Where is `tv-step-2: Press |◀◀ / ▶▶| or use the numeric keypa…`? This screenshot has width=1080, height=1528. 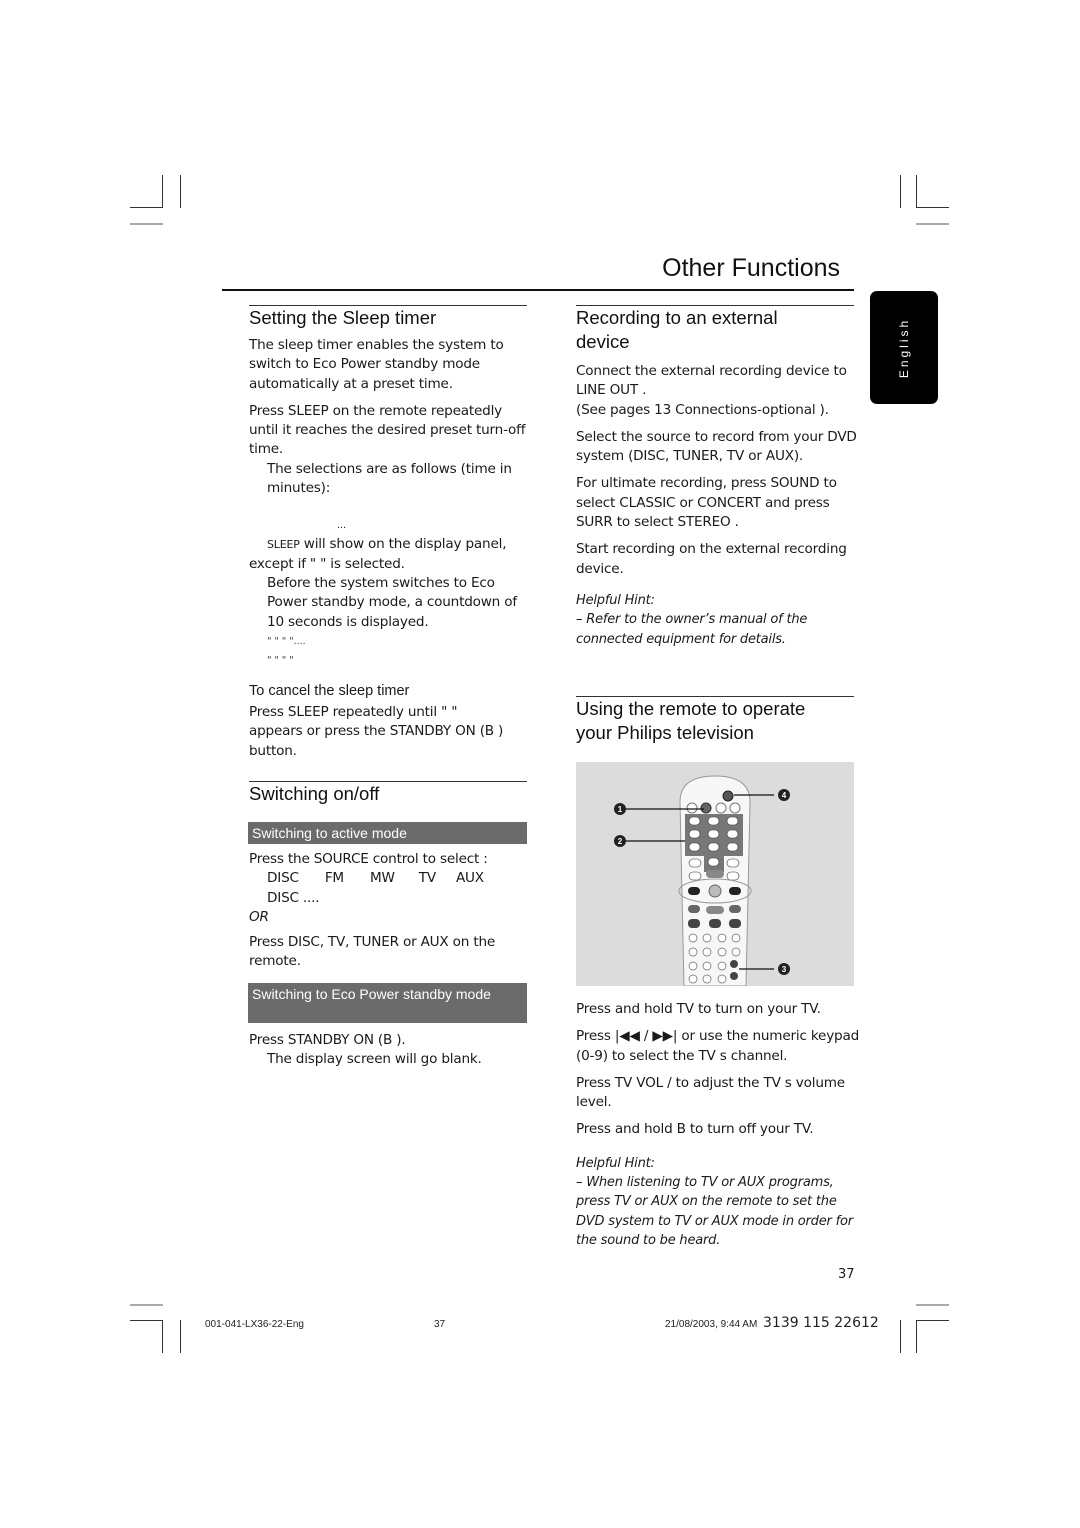 tv-step-2: Press |◀◀ / ▶▶| or use the numeric keypa… is located at coordinates (718, 1046).